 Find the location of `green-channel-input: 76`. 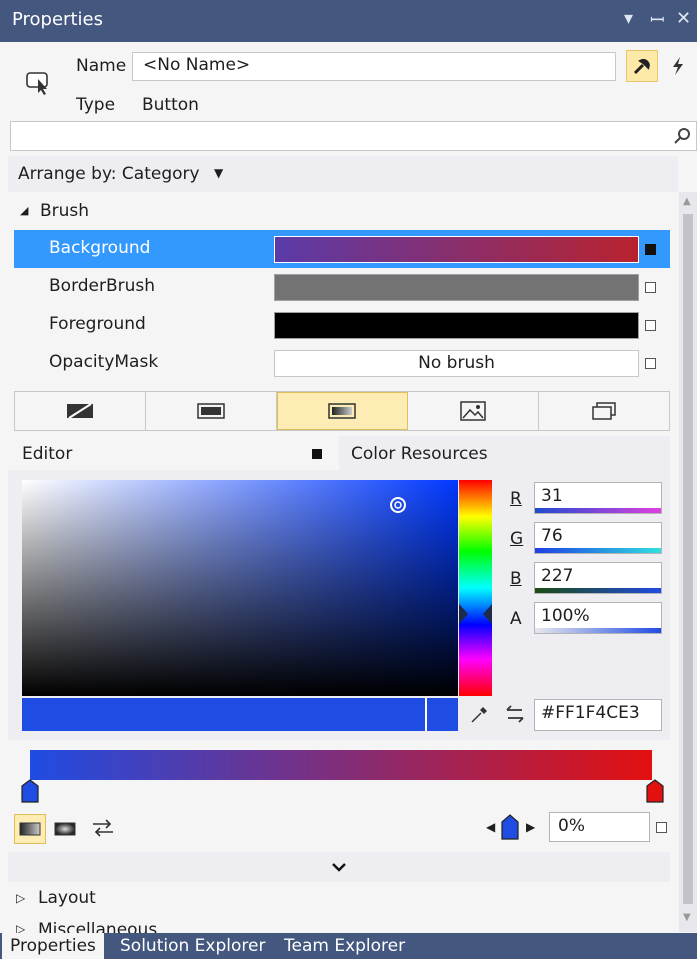

green-channel-input: 76 is located at coordinates (598, 538).